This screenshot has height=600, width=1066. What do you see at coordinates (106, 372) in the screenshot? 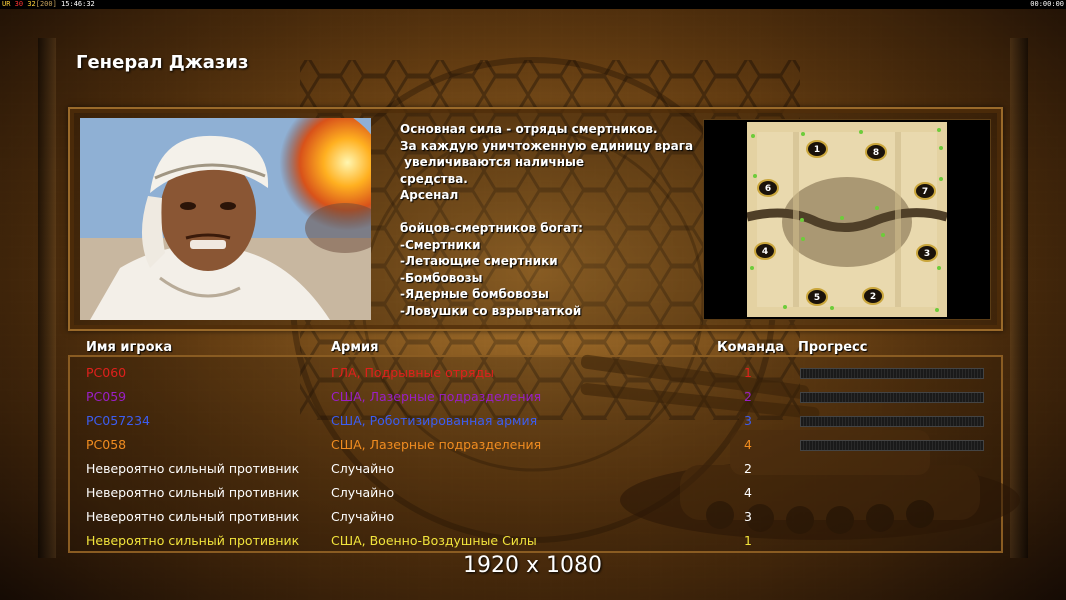
I see `player-name: PC060` at bounding box center [106, 372].